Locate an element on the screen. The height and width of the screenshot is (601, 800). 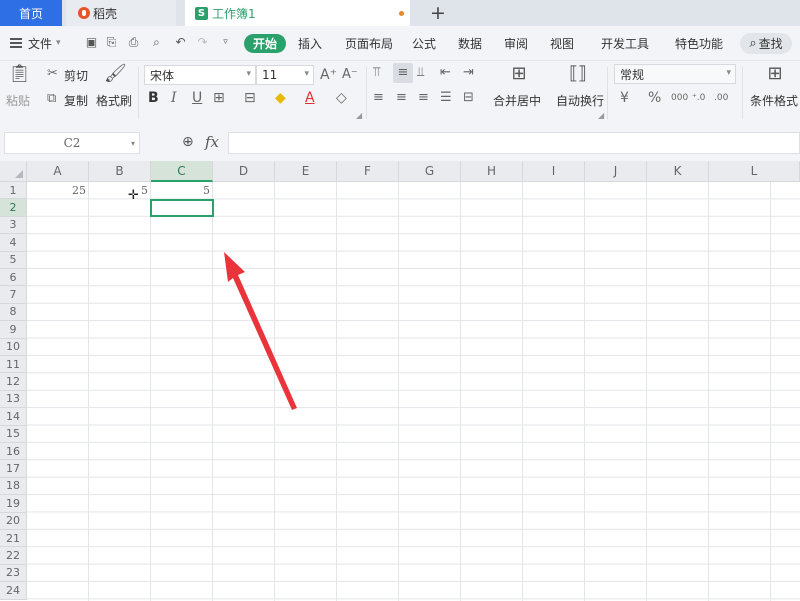
row-header-13: 13 is located at coordinates (13, 399).